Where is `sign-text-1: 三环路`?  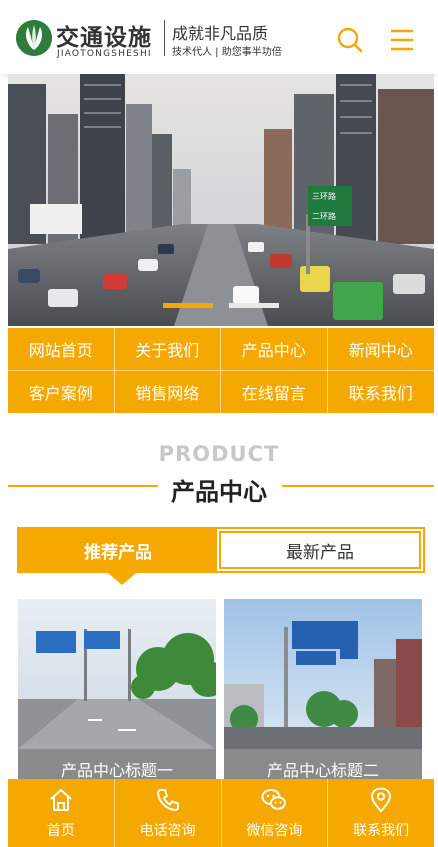
sign-text-1: 三环路 is located at coordinates (324, 196).